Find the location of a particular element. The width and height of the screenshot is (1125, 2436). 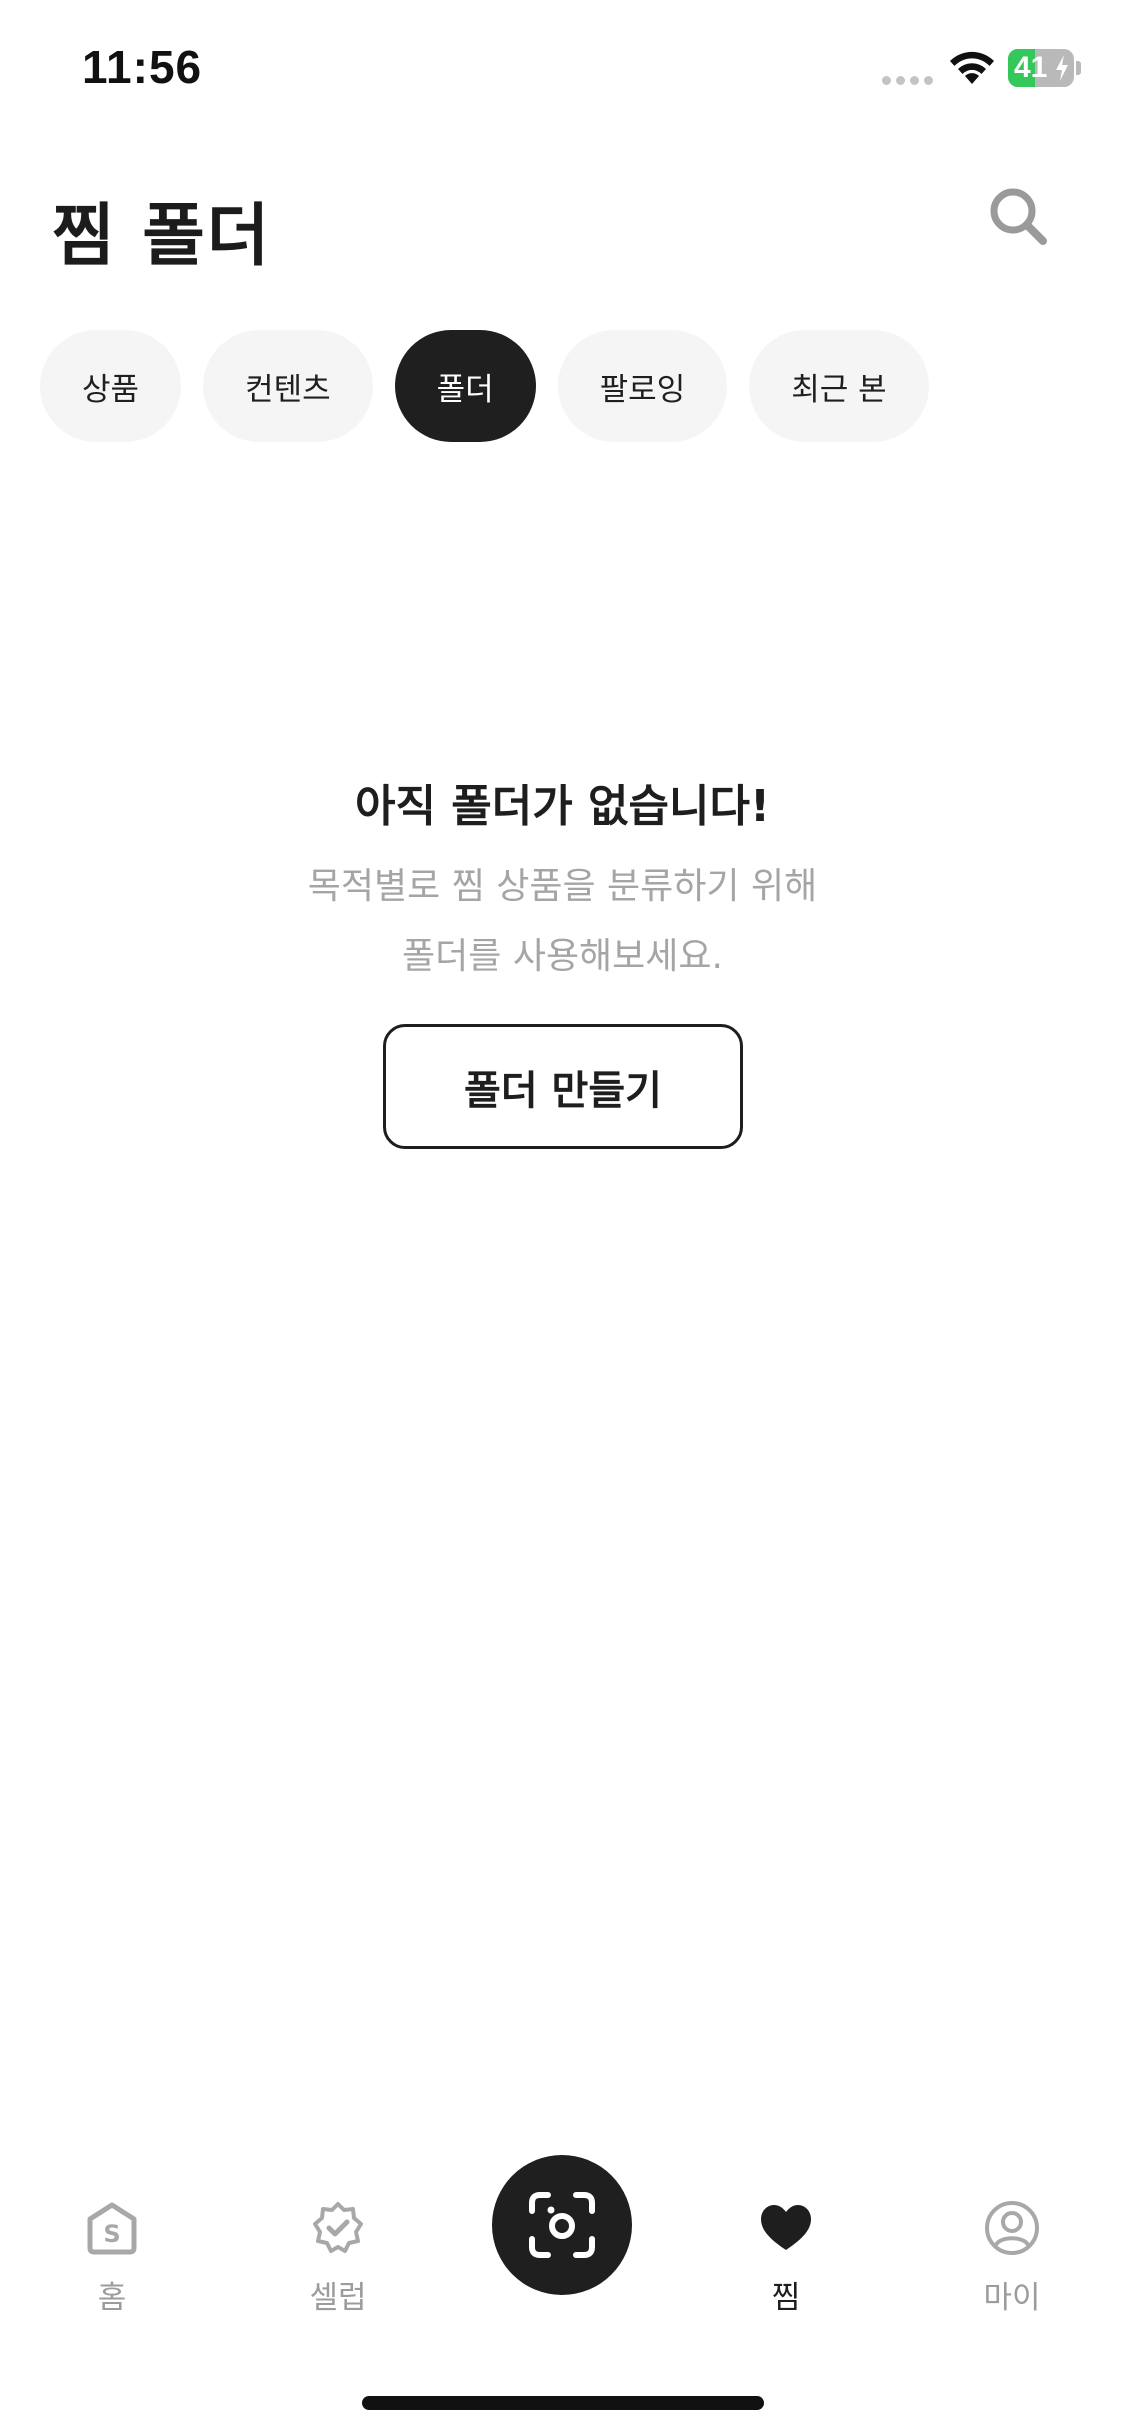

empty-state-description-line2: 폴더를 사용해보세요. is located at coordinates (562, 956).